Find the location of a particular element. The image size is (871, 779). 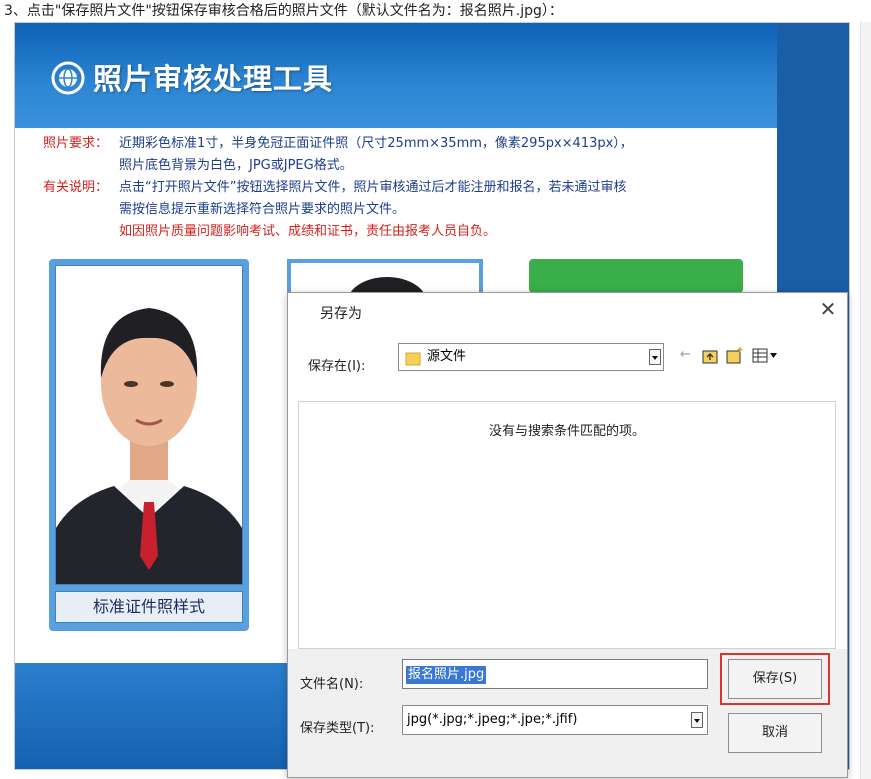

app-header: 照片审核处理工具 is located at coordinates (396, 75).